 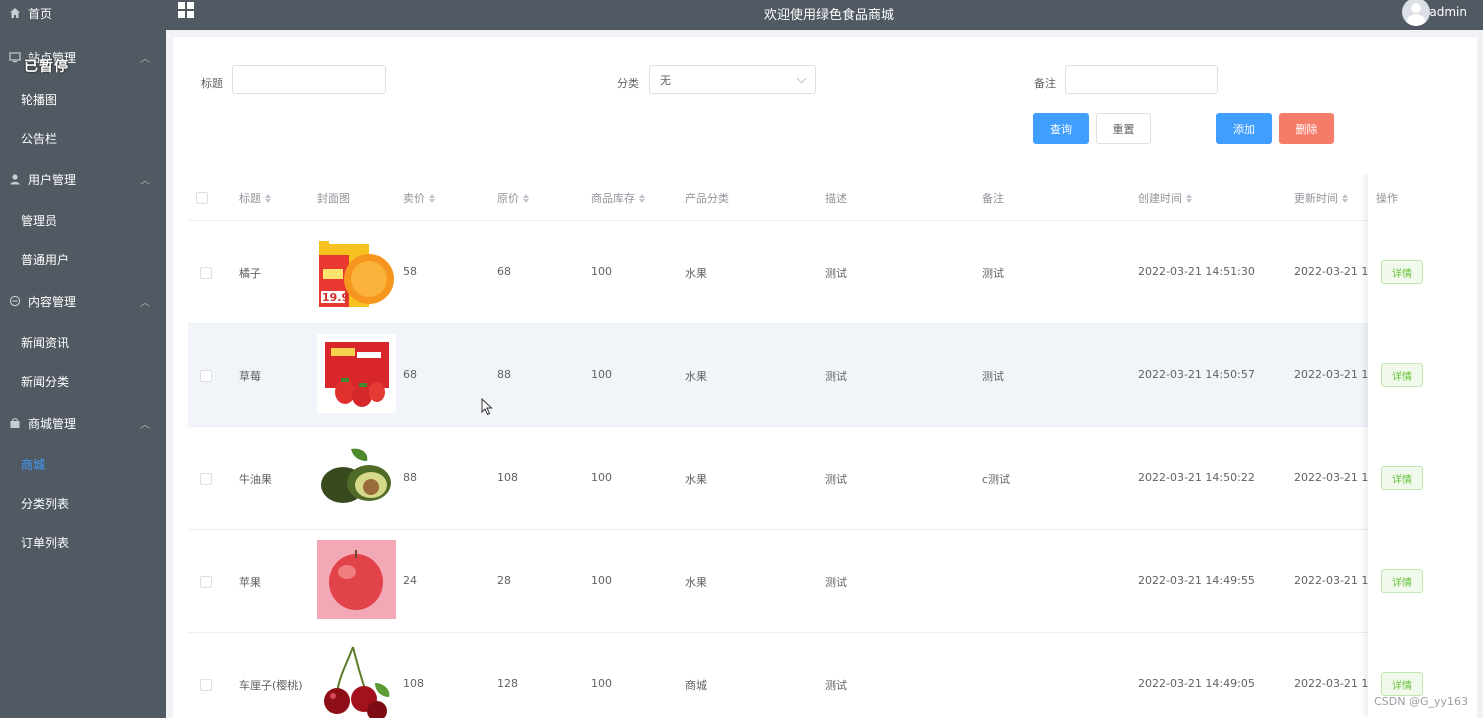 I want to click on sidebar-item-category-list-label: 分类列表, so click(x=45, y=503).